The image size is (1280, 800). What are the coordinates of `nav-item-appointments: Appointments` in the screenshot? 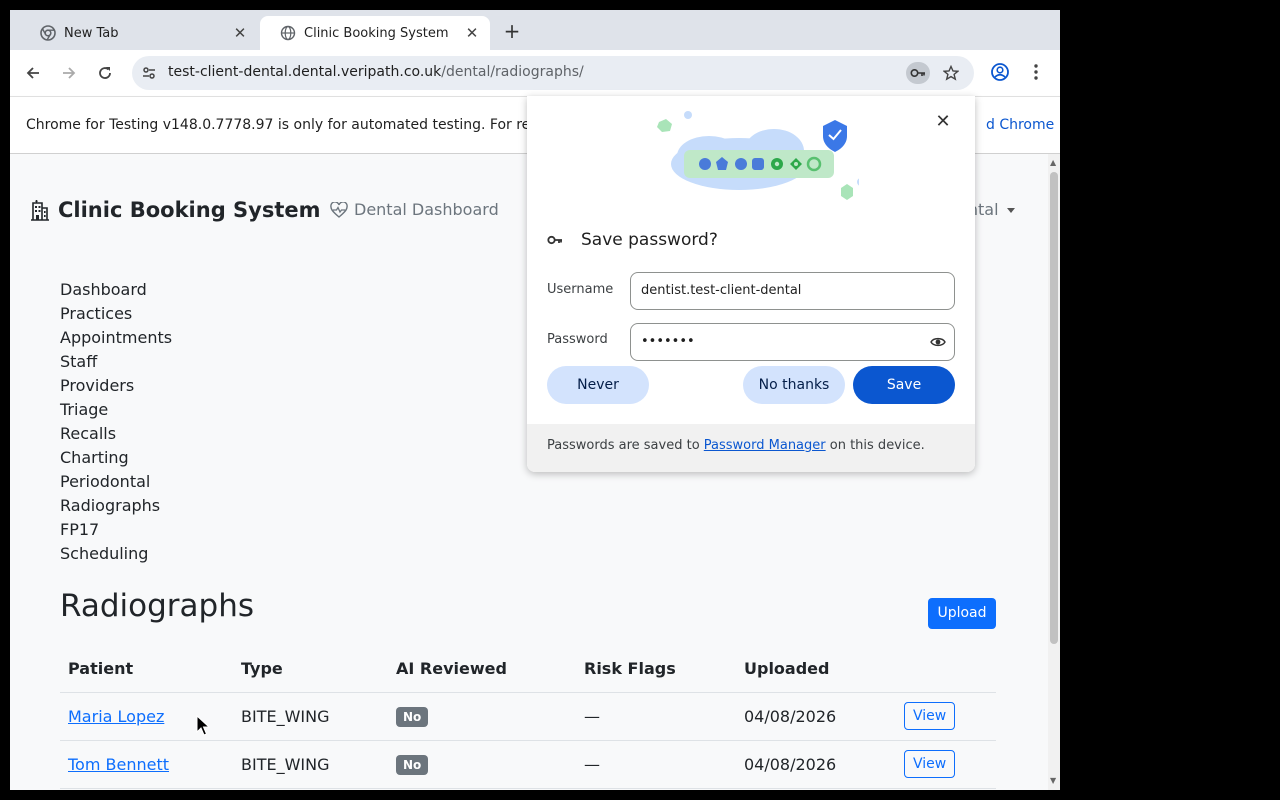 It's located at (116, 338).